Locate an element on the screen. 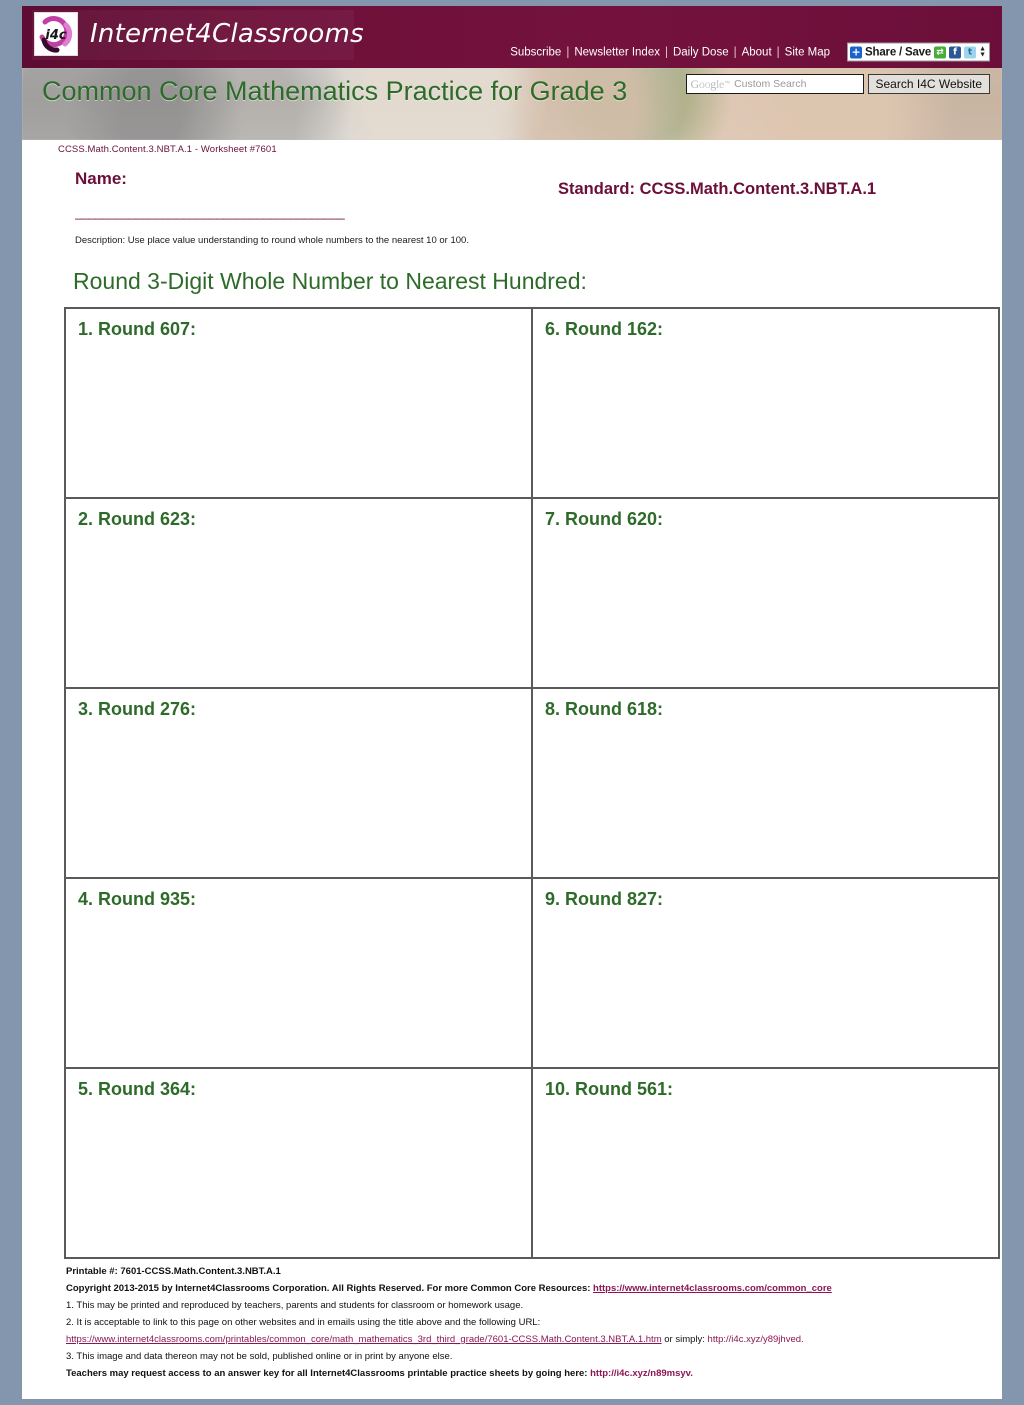 The width and height of the screenshot is (1024, 1405). share-save-label: Share / Save is located at coordinates (898, 52).